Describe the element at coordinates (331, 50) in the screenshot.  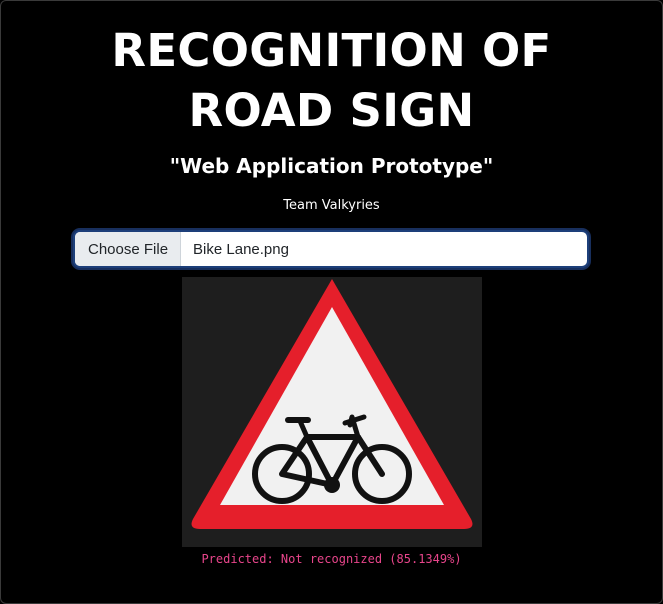
I see `page-title-line-1: RECOGNITION OF` at that location.